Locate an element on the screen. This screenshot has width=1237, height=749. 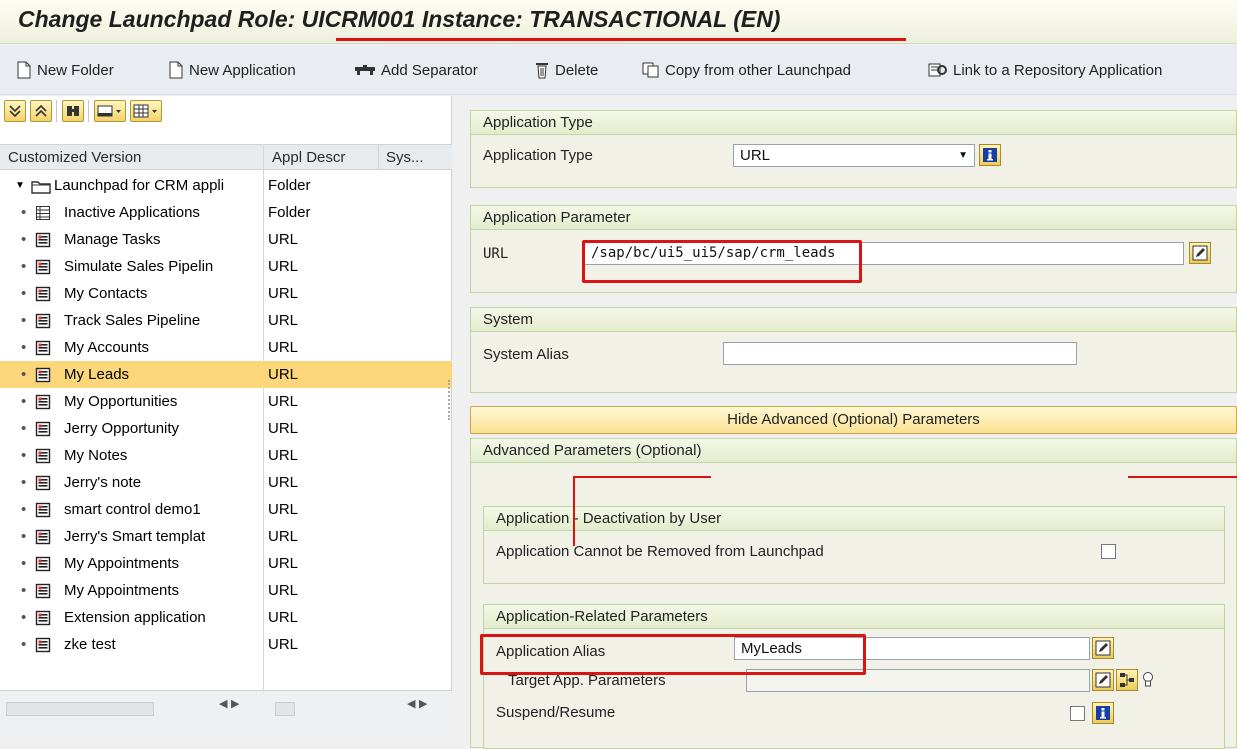
tree-item: • Simulate Sales Pipelin URL is located at coordinates (226, 266).